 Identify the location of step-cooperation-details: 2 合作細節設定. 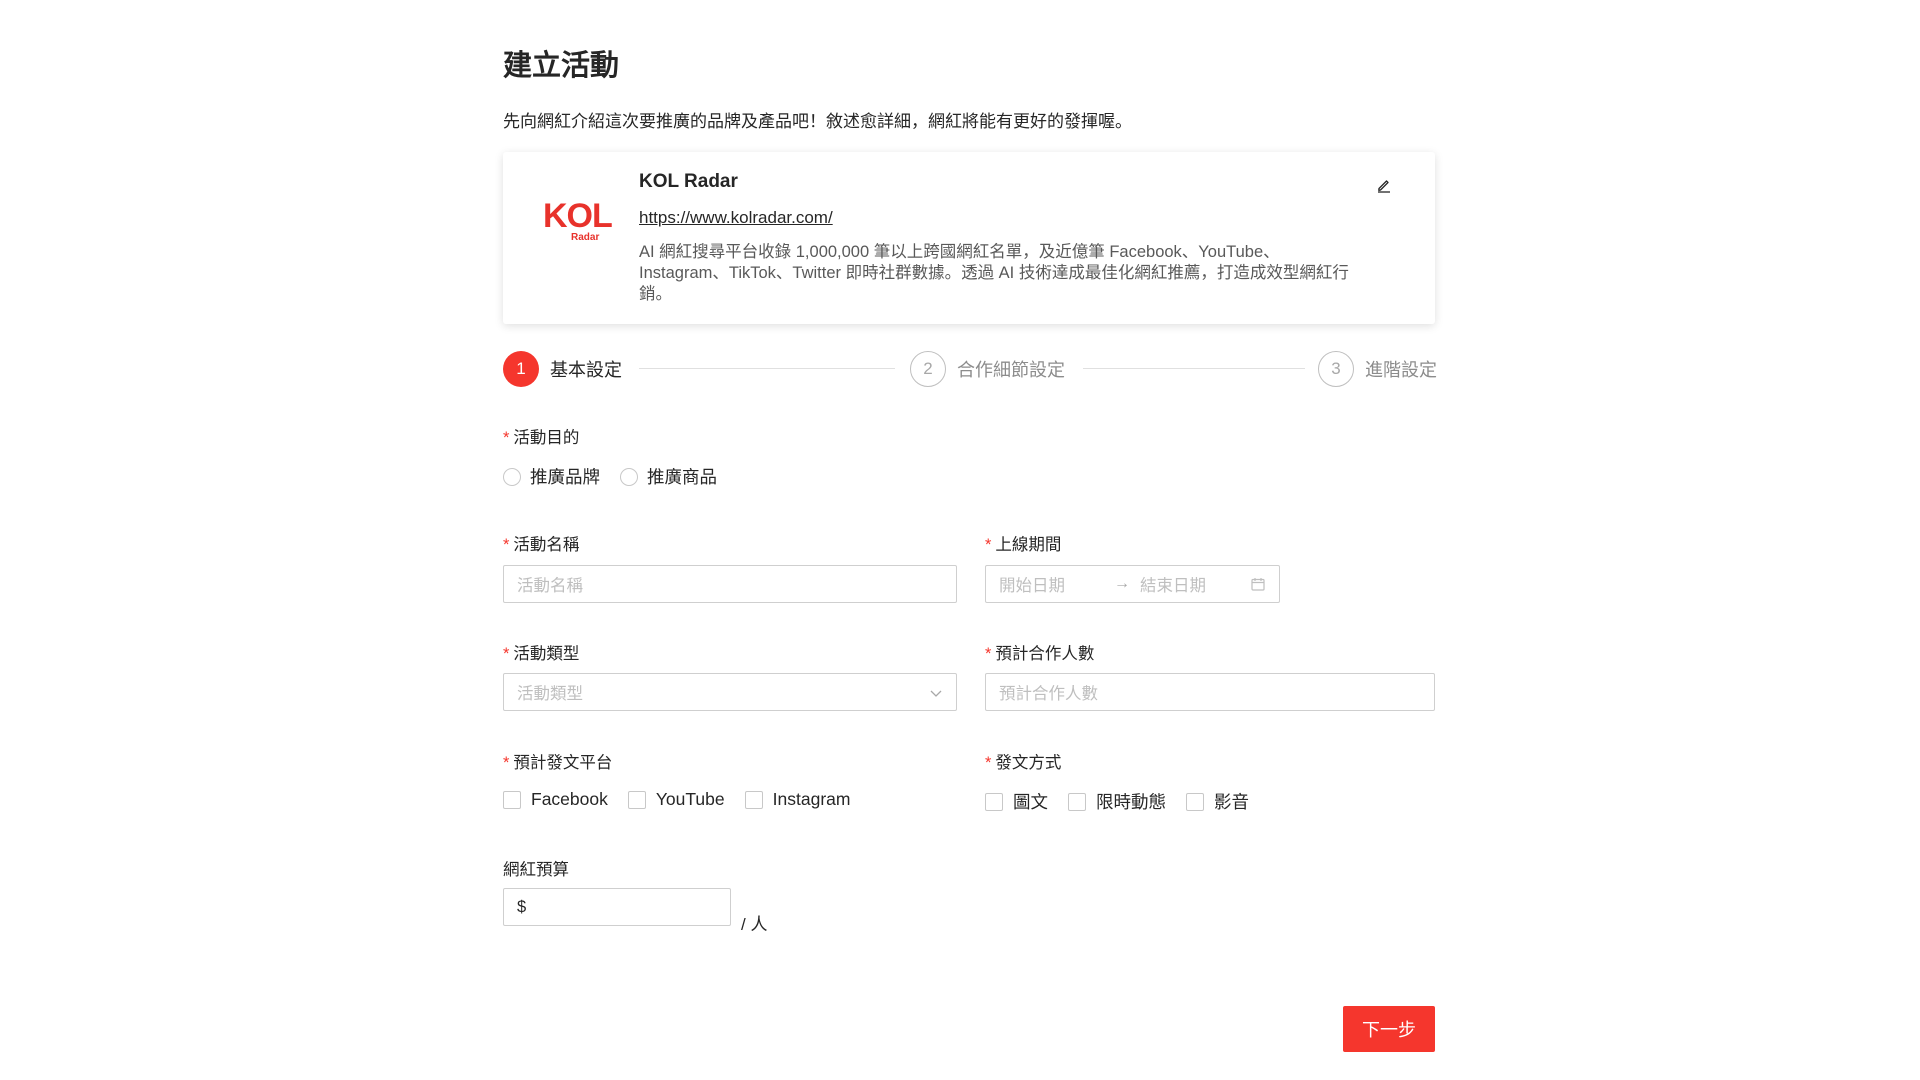
(987, 369).